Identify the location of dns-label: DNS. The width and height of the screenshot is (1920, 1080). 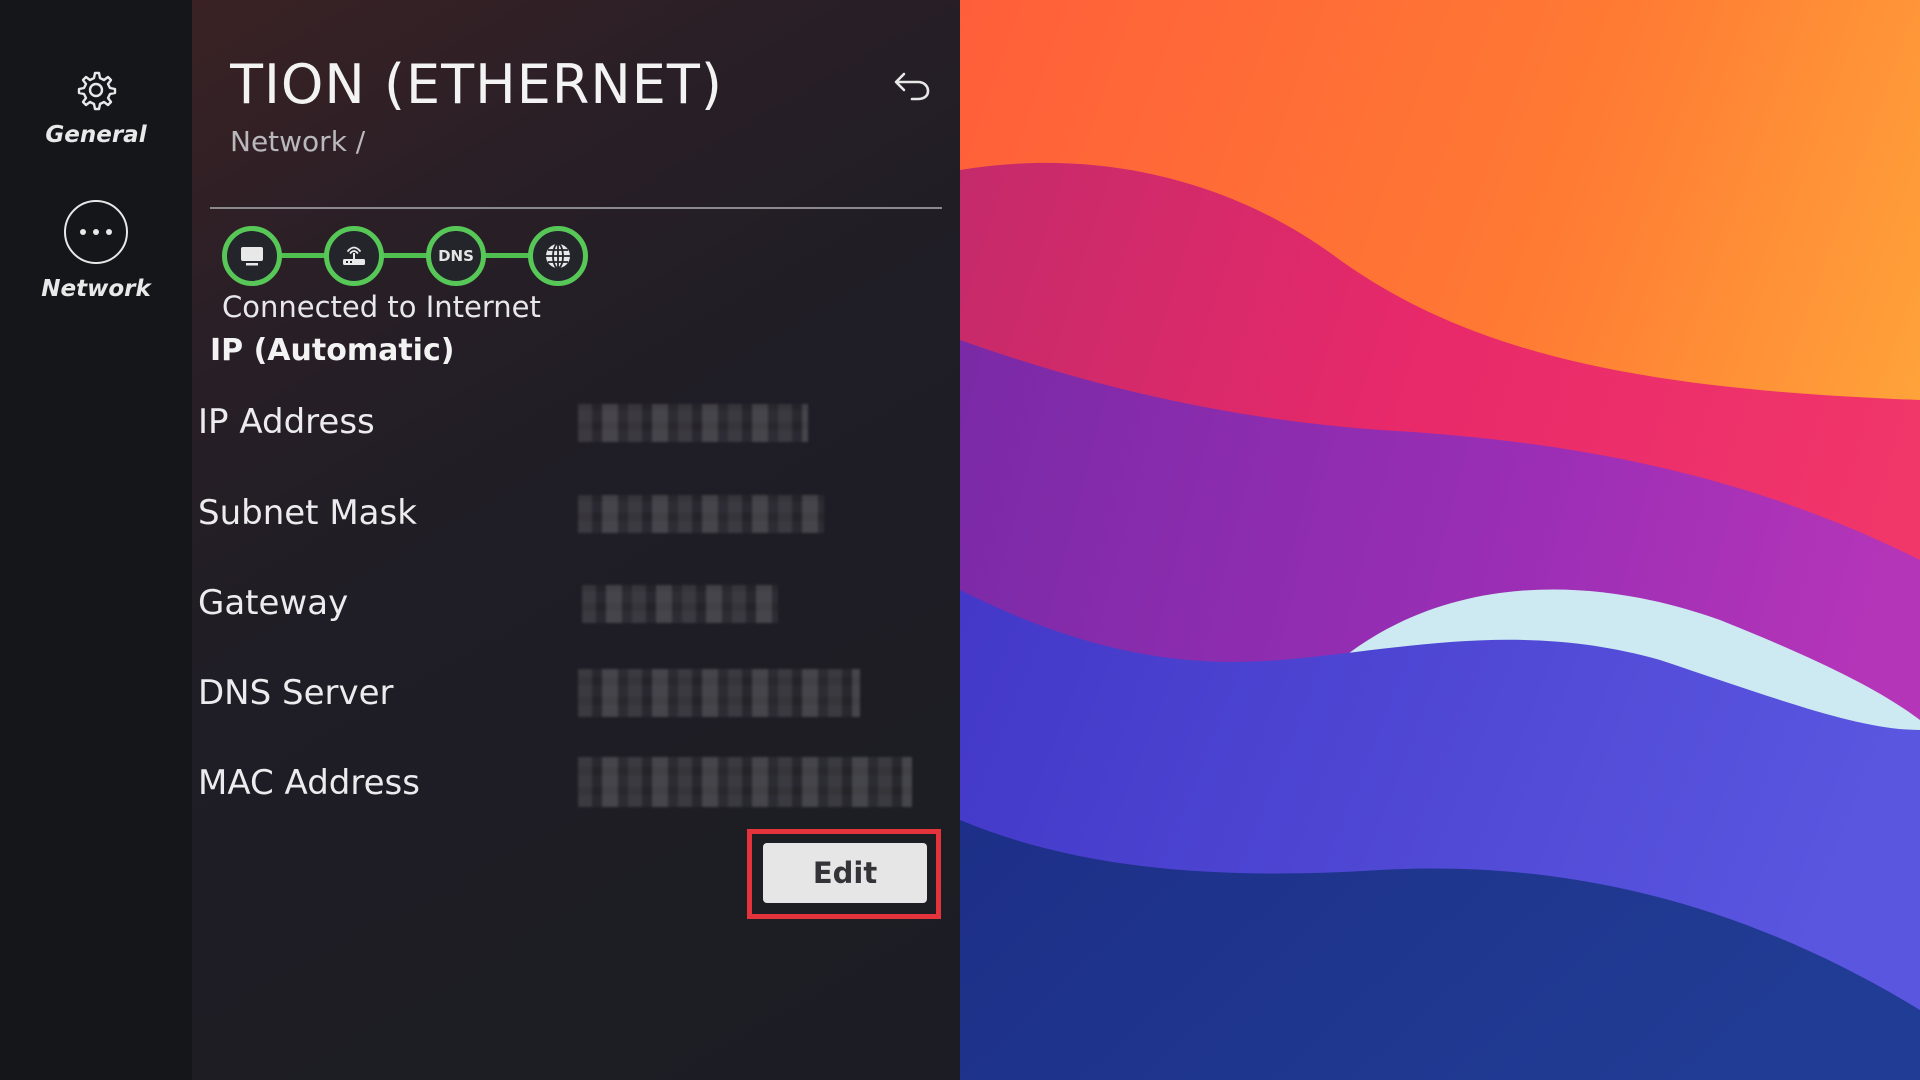
(456, 256).